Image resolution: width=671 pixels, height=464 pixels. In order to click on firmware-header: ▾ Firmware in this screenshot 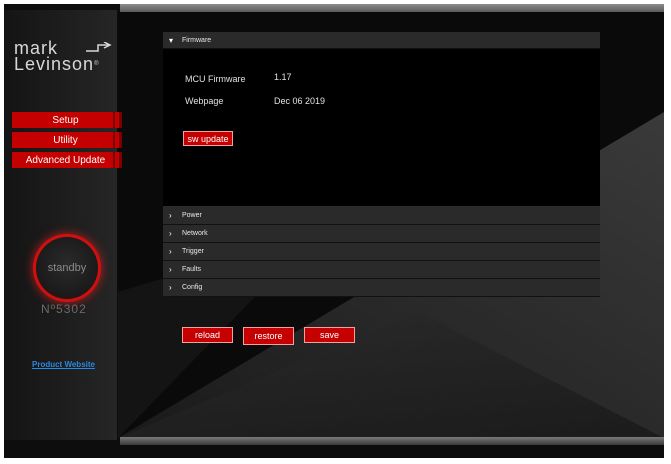, I will do `click(381, 40)`.